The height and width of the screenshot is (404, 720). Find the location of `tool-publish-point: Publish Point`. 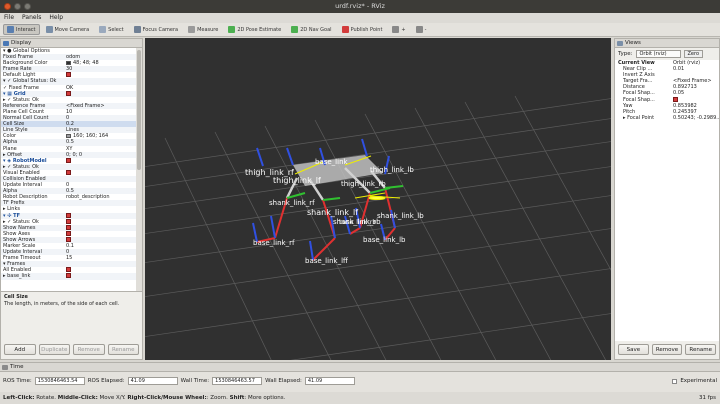

tool-publish-point: Publish Point is located at coordinates (362, 29).